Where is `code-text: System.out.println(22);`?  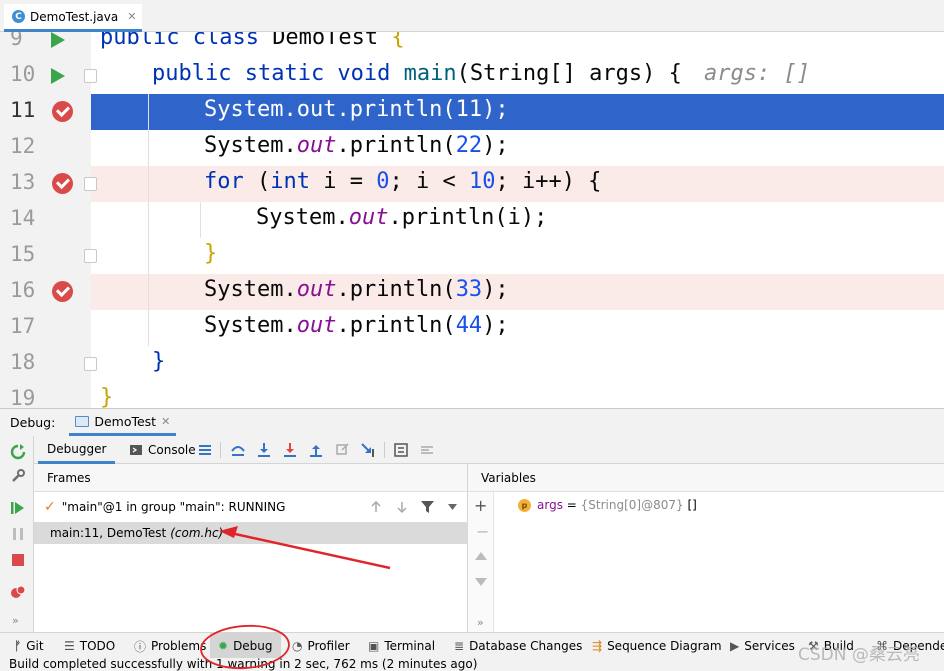
code-text: System.out.println(22); is located at coordinates (356, 145).